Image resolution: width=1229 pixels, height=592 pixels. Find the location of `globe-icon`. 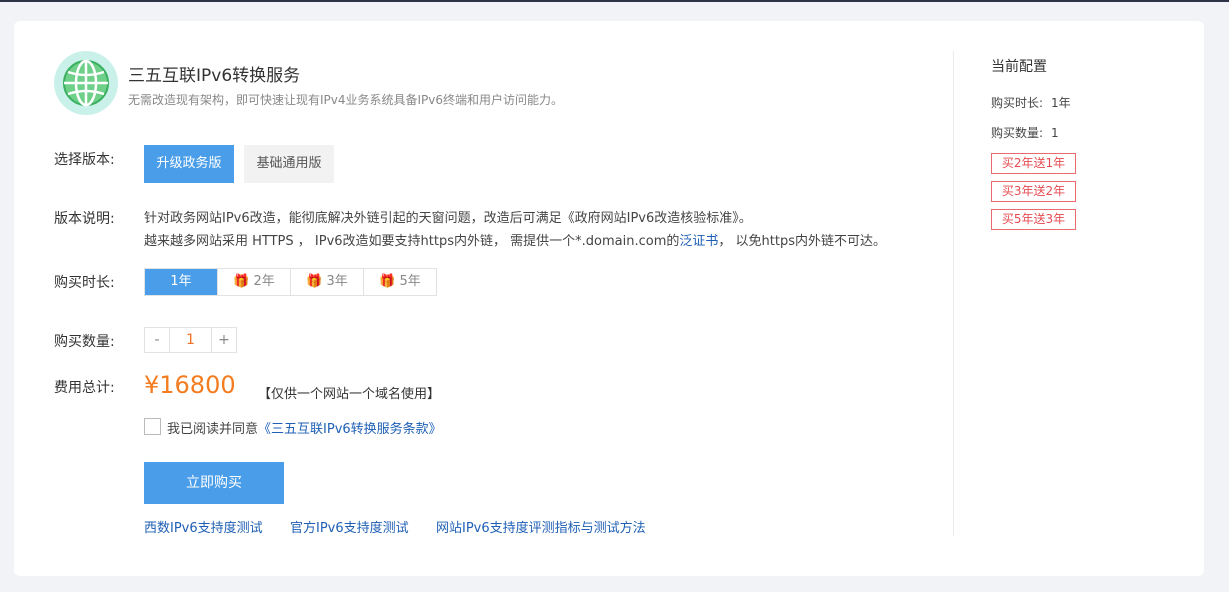

globe-icon is located at coordinates (86, 83).